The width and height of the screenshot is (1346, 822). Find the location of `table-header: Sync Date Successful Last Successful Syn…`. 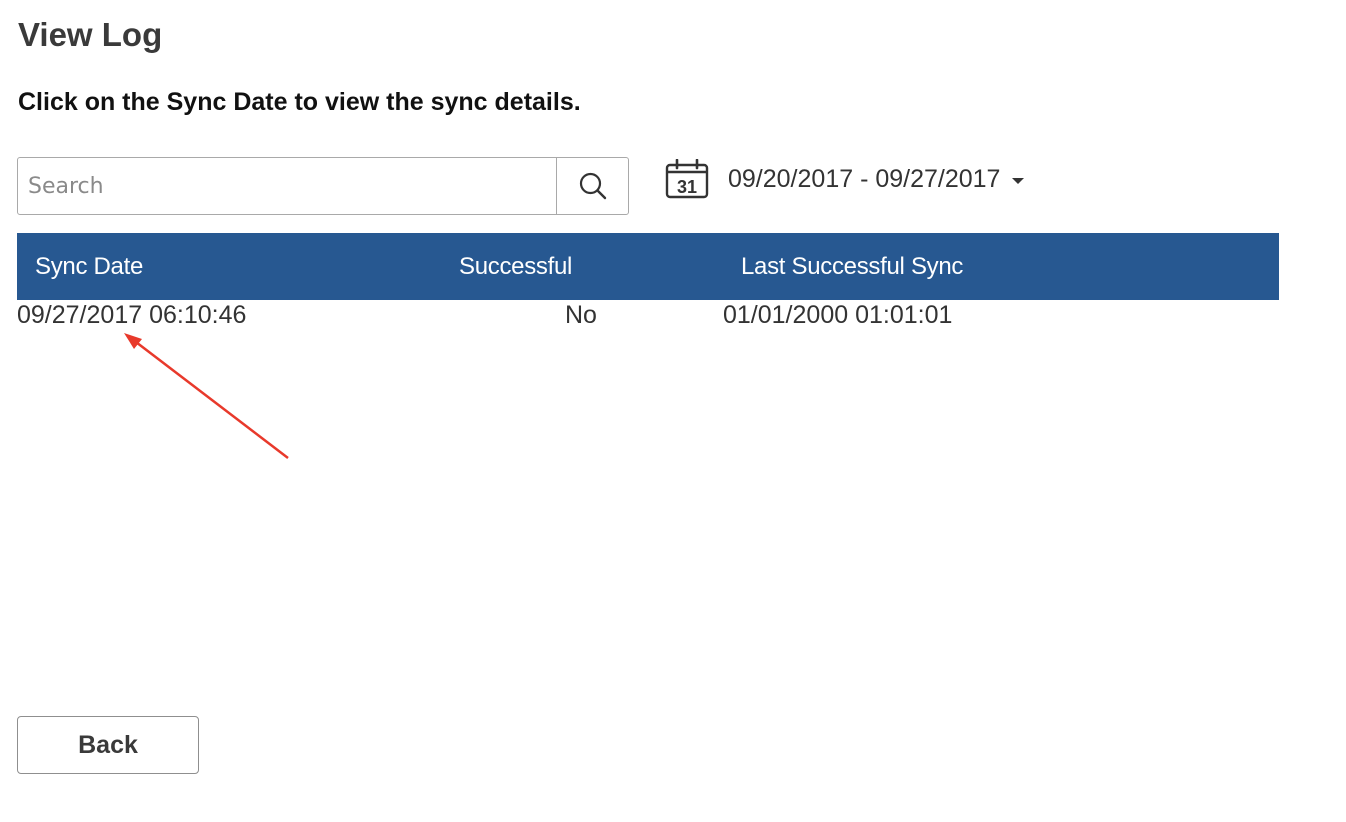

table-header: Sync Date Successful Last Successful Syn… is located at coordinates (648, 266).